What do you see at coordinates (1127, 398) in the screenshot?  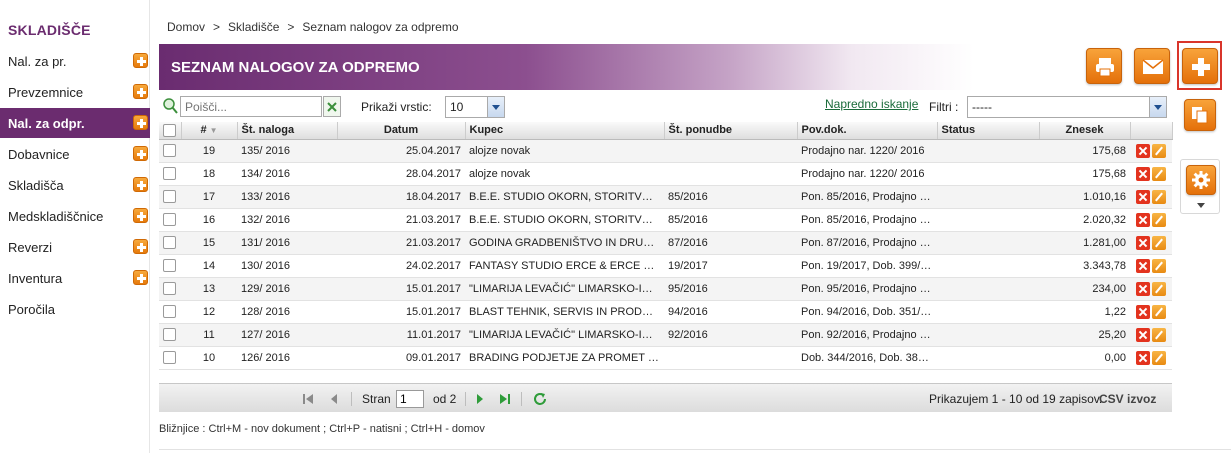 I see `csv-export-button: CSV izvoz` at bounding box center [1127, 398].